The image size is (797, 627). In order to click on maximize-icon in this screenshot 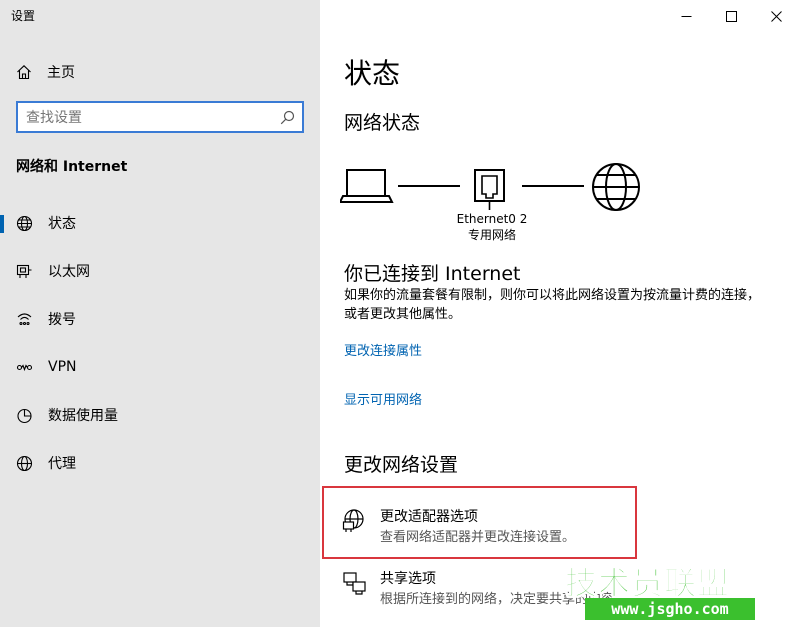, I will do `click(731, 16)`.